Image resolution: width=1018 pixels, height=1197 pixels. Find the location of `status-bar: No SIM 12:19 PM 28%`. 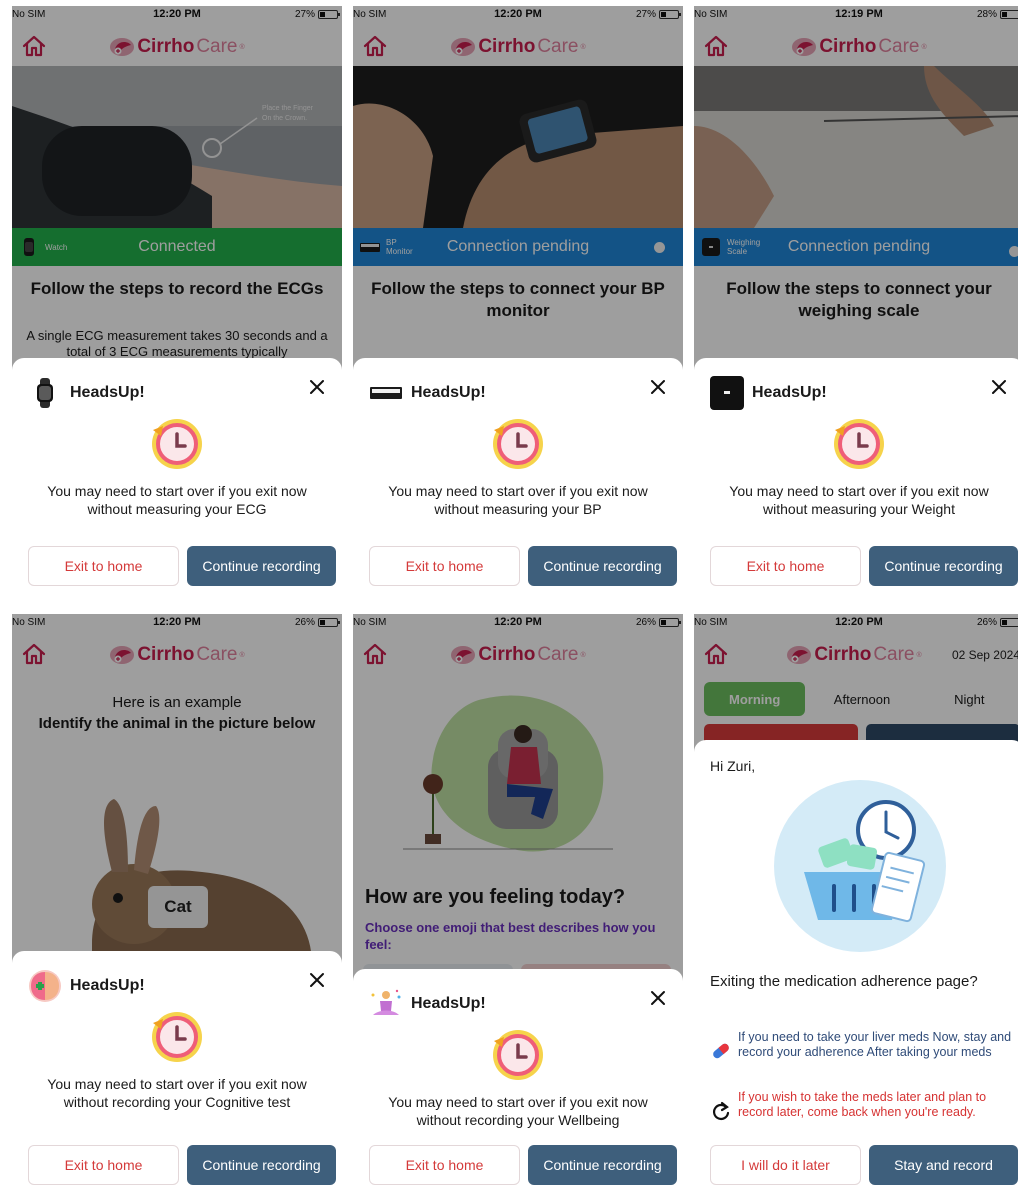

status-bar: No SIM 12:19 PM 28% is located at coordinates (856, 16).